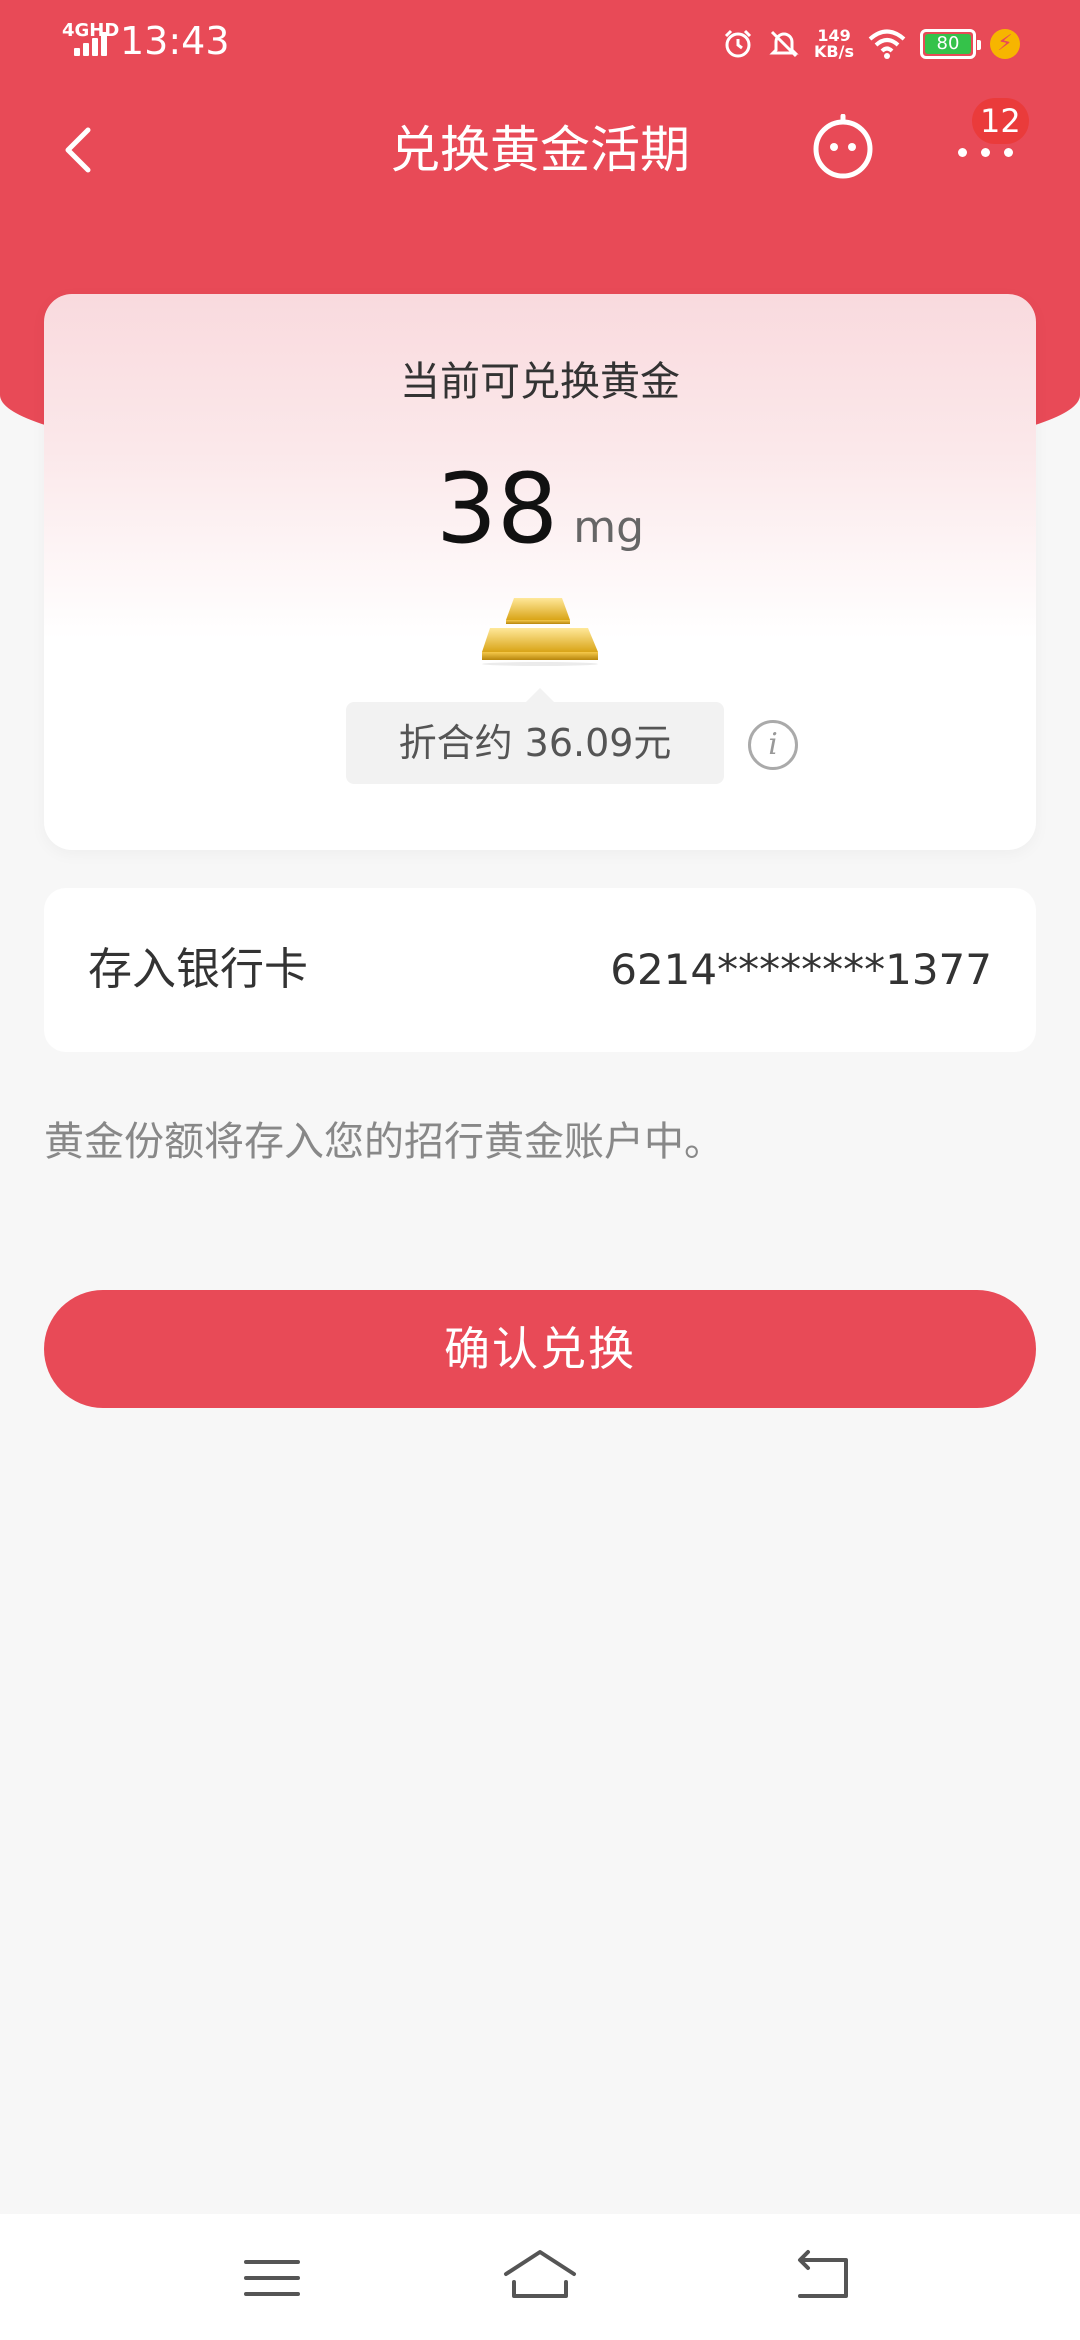  I want to click on confirm-exchange-button: 确认兑换, so click(540, 1349).